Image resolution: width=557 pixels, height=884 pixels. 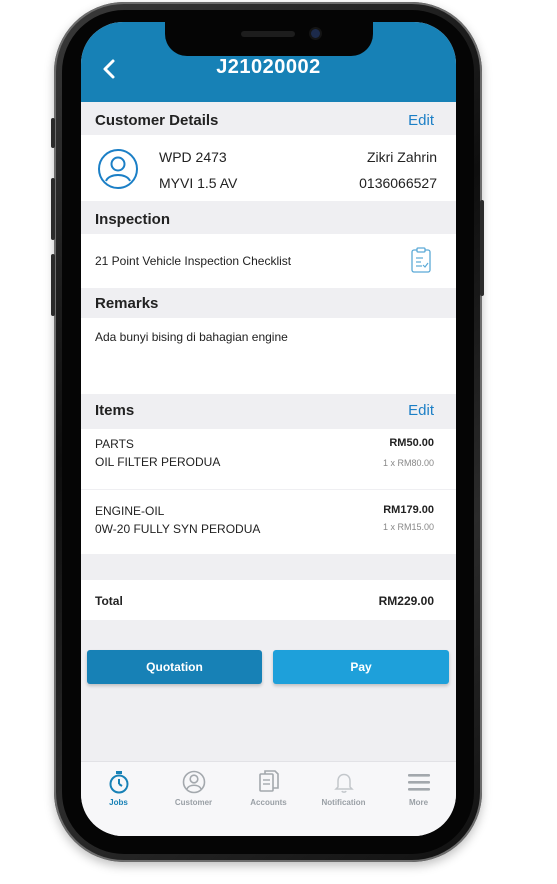 What do you see at coordinates (53, 209) in the screenshot?
I see `volume-up-button` at bounding box center [53, 209].